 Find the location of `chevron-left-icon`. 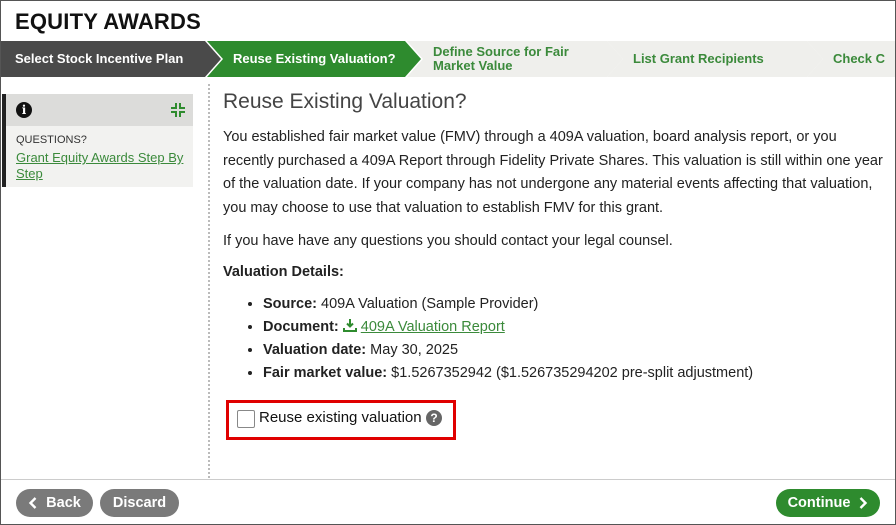

chevron-left-icon is located at coordinates (32, 503).